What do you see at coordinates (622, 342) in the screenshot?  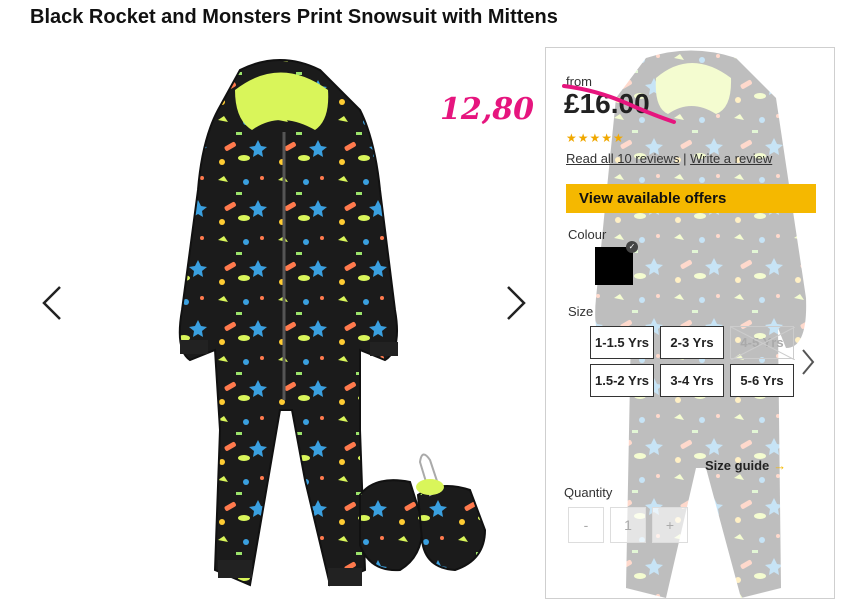 I see `size-option-1-1.5: 1-1.5 Yrs` at bounding box center [622, 342].